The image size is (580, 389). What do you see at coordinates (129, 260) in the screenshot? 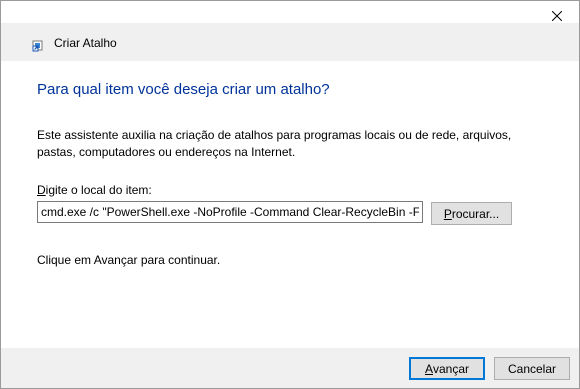
I see `continue-hint: Clique em Avançar para continuar.` at bounding box center [129, 260].